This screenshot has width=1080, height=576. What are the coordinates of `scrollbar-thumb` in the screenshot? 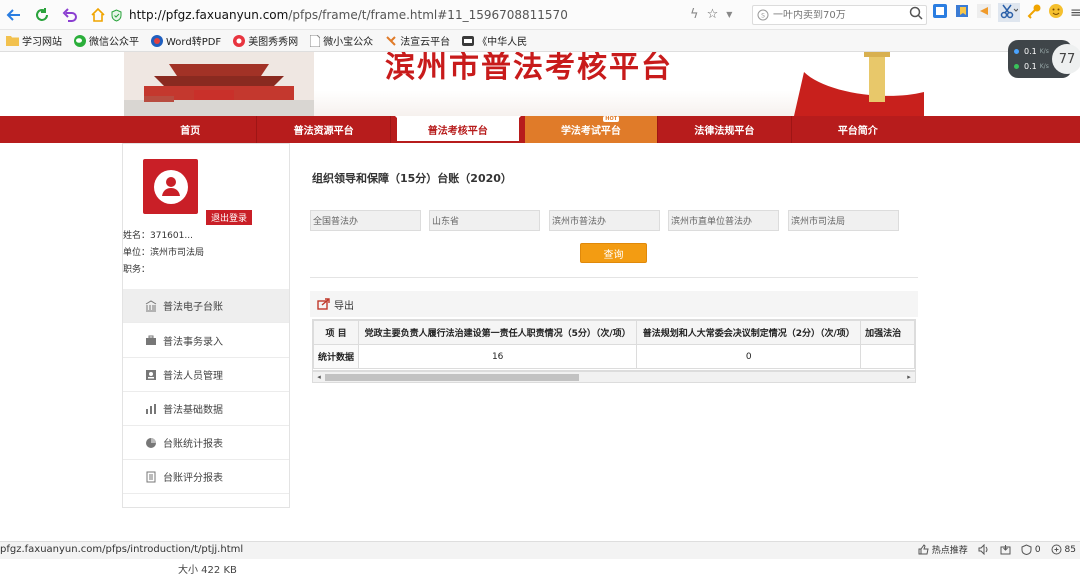 It's located at (452, 377).